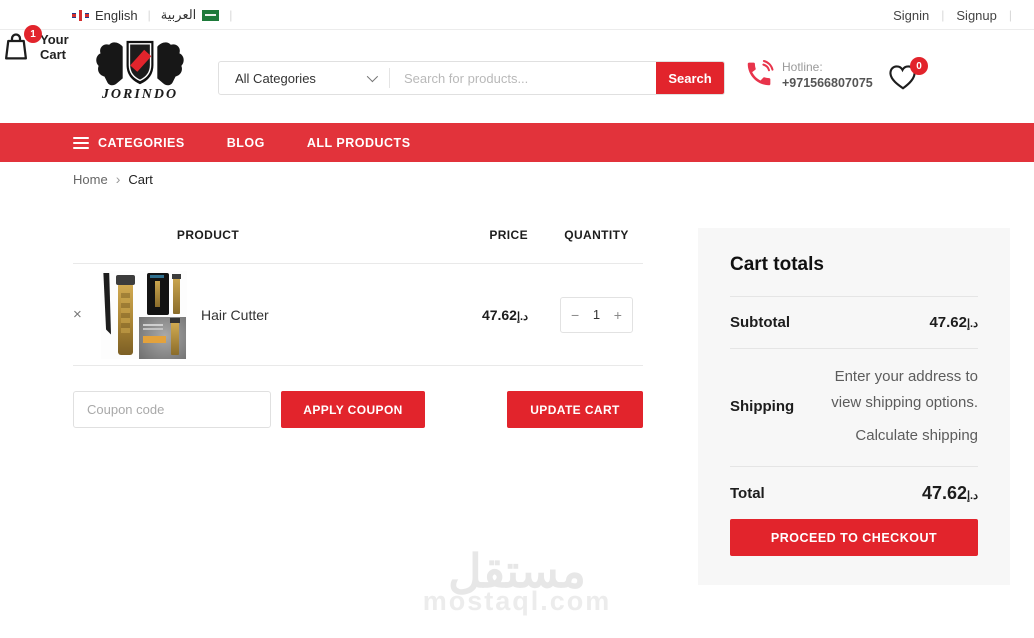  Describe the element at coordinates (517, 142) in the screenshot. I see `main-nav: CATEGORIES BLOG ALL PRODUCTS` at that location.